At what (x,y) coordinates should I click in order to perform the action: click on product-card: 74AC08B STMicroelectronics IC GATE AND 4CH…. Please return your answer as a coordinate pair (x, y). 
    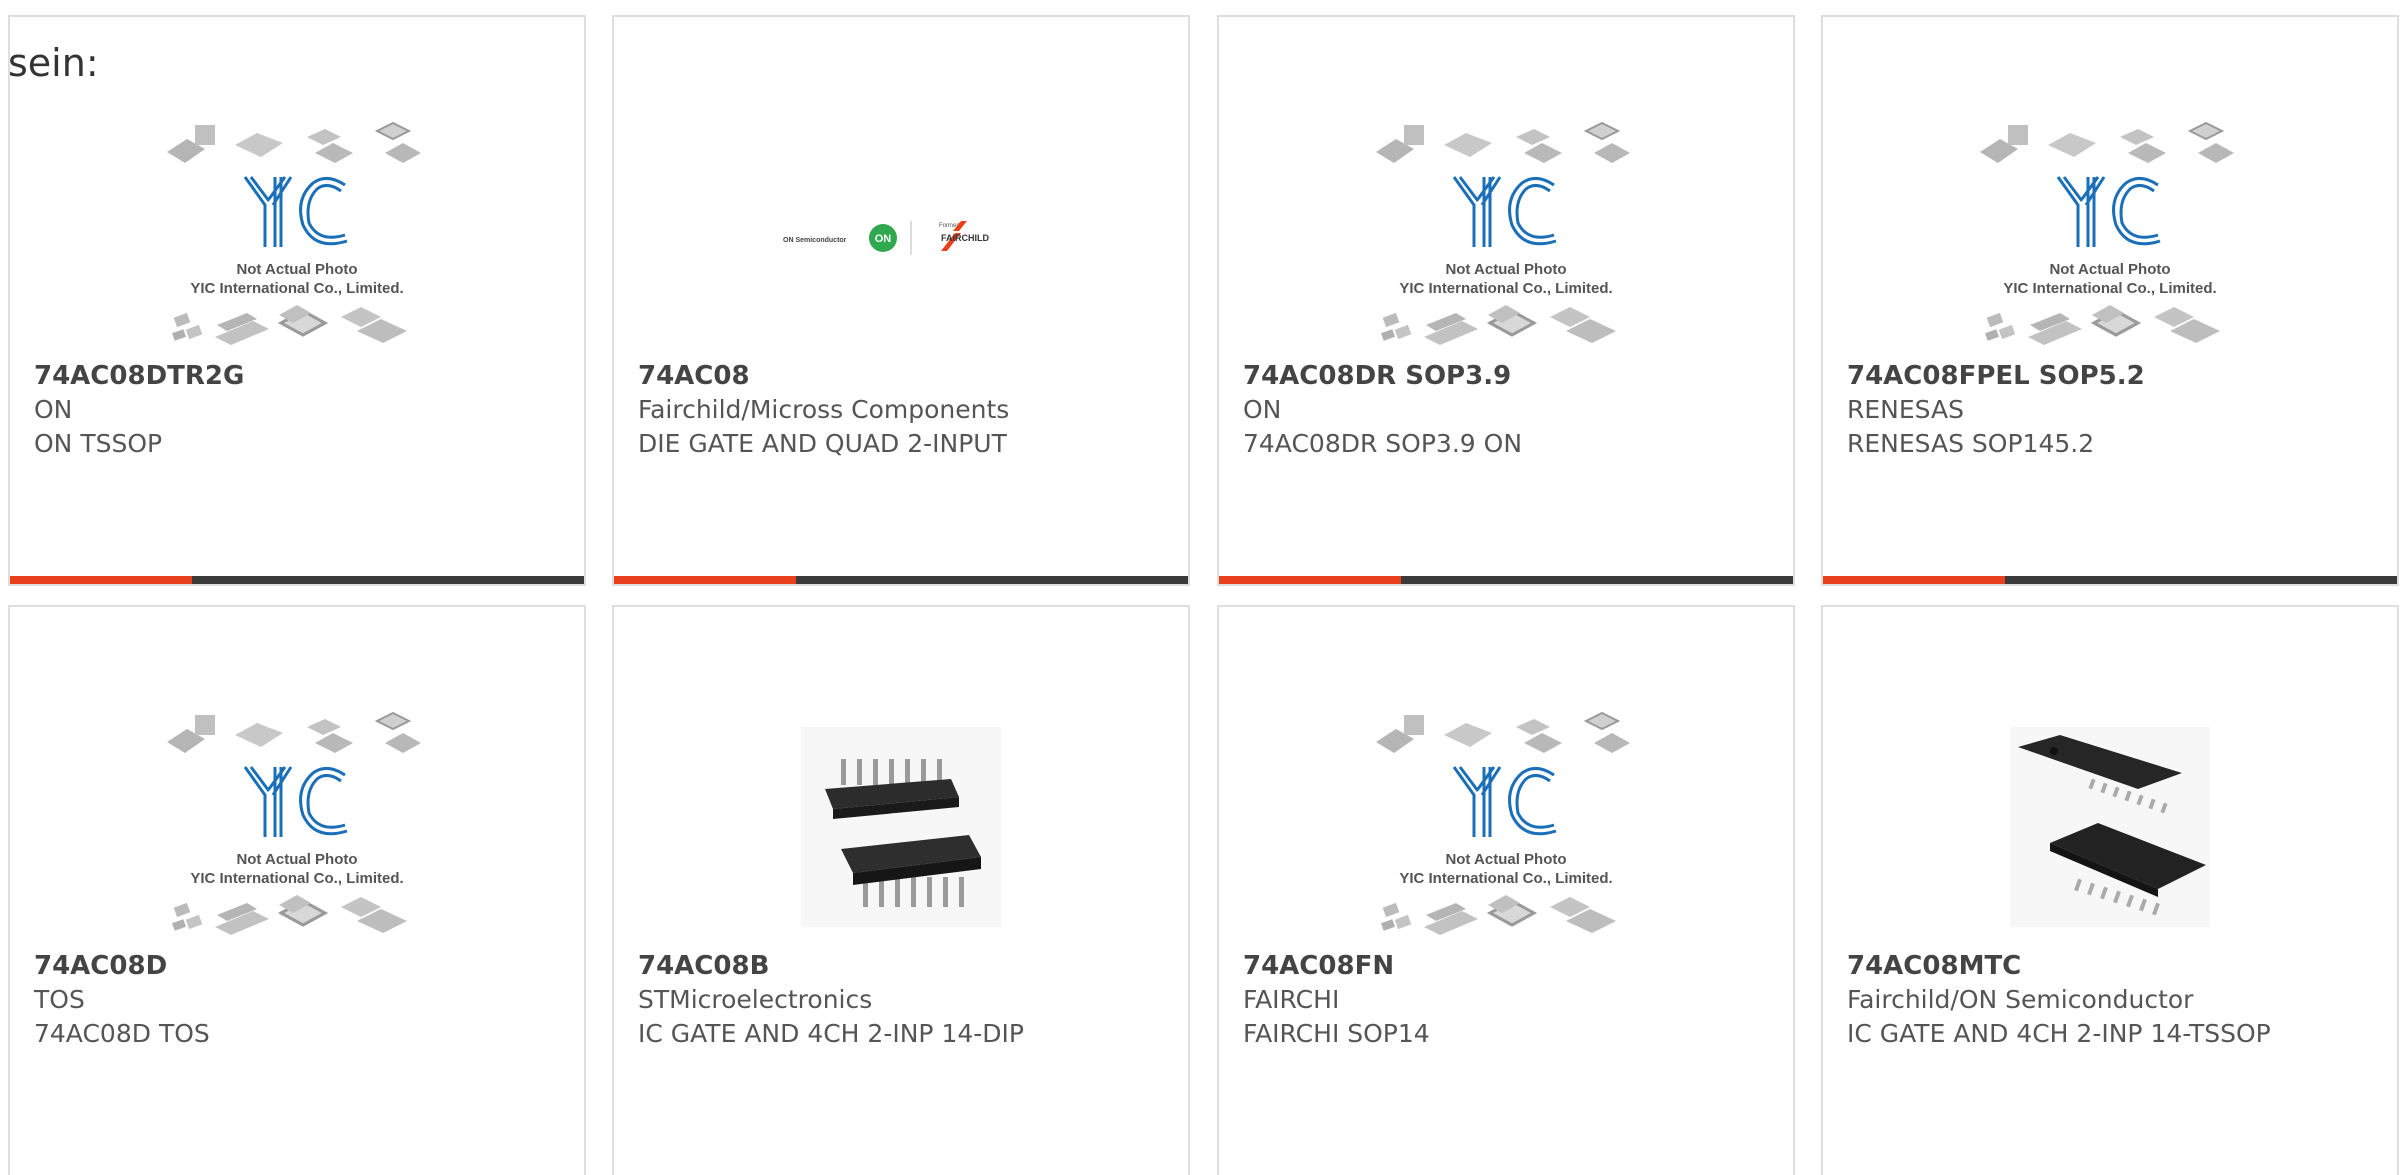
    Looking at the image, I should click on (901, 890).